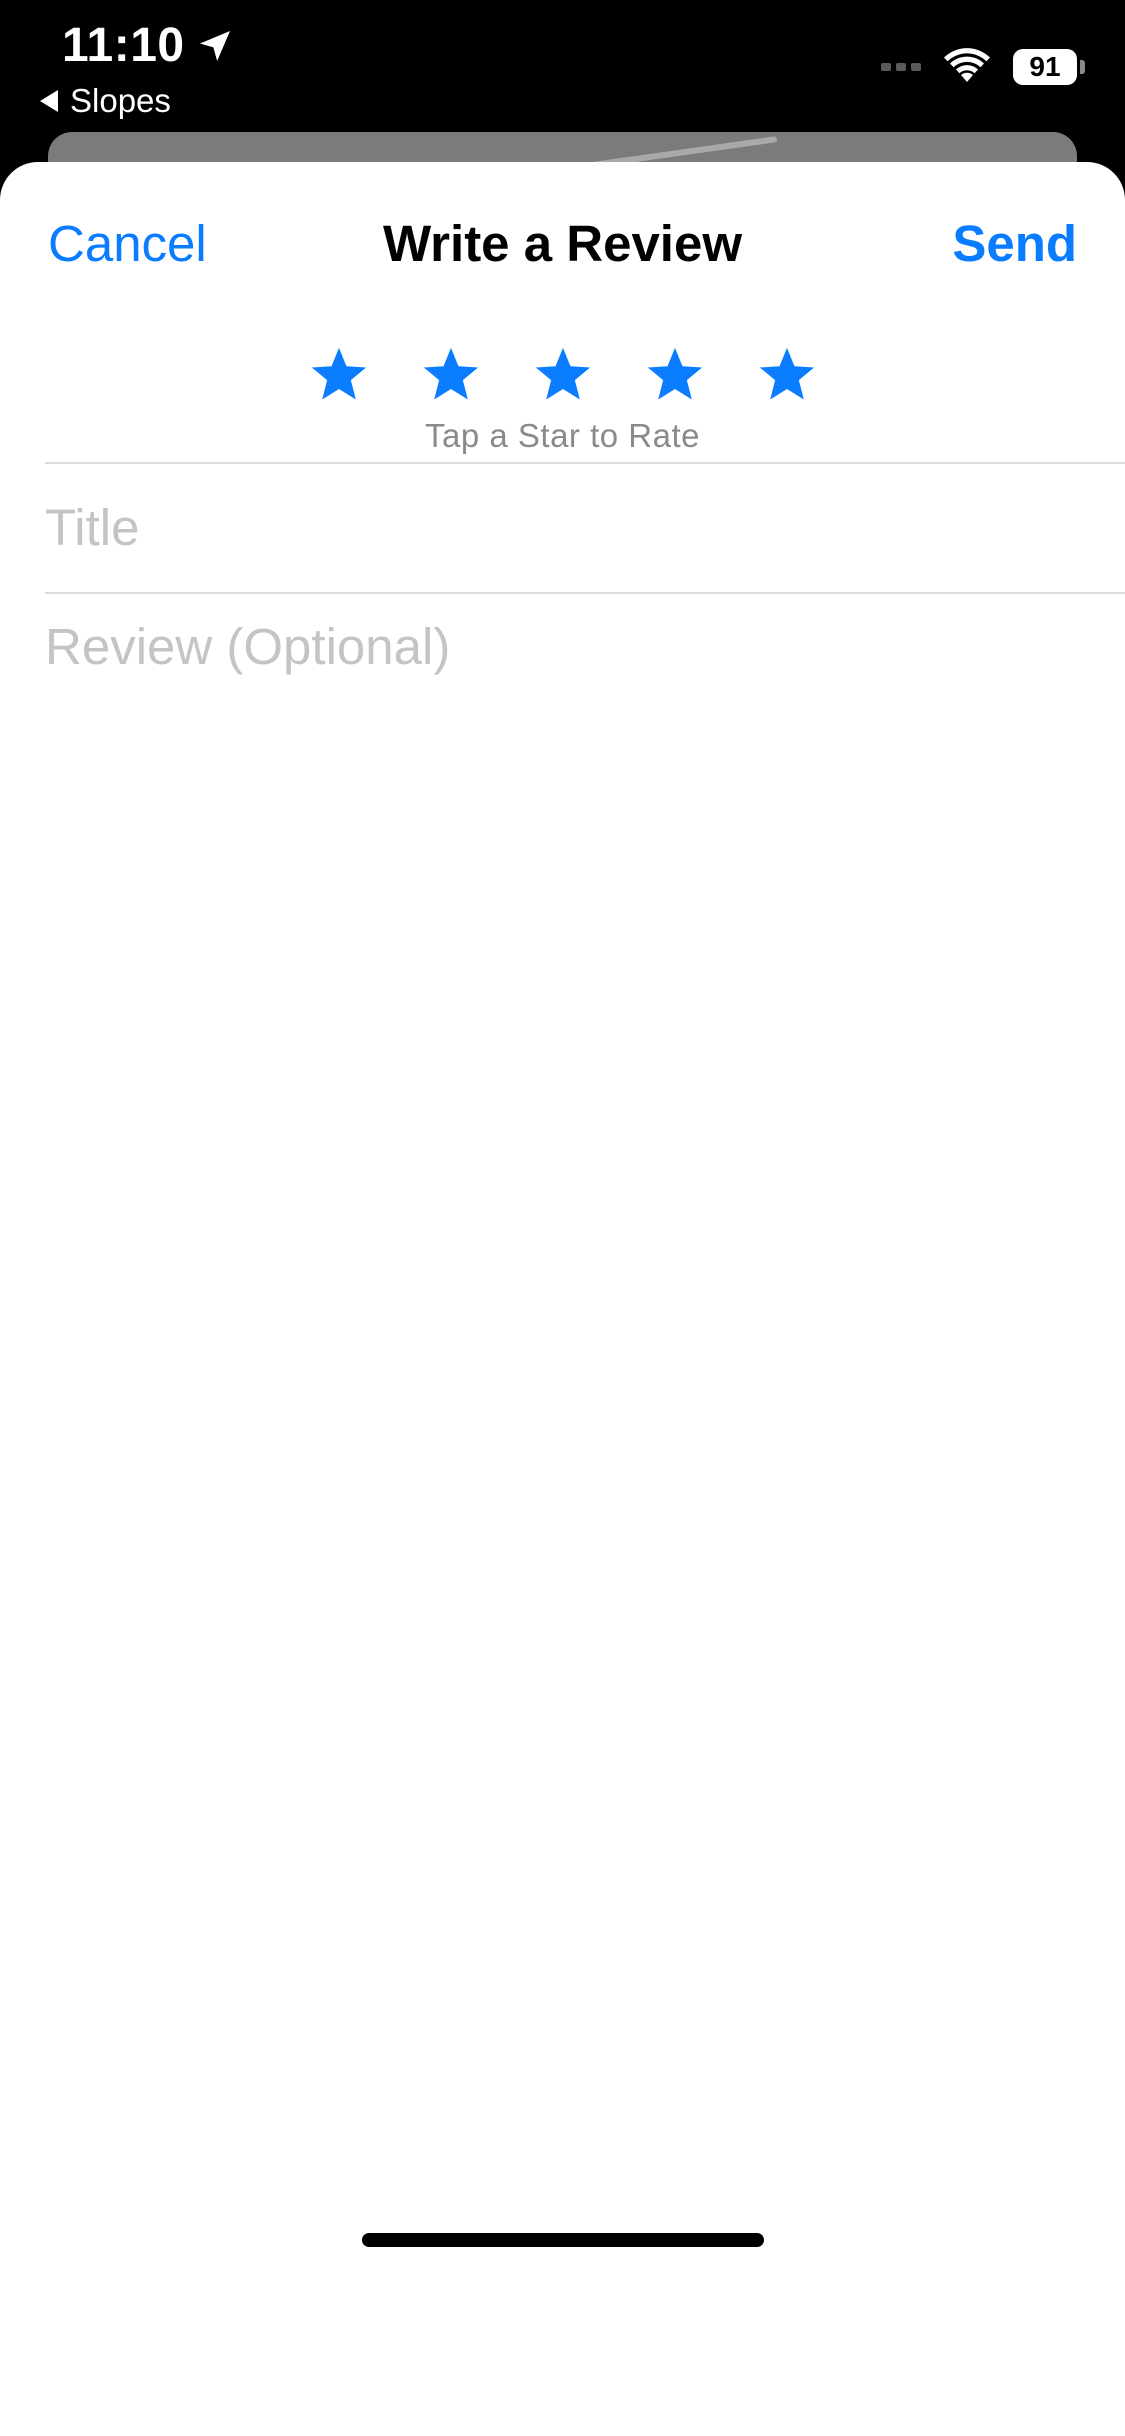  What do you see at coordinates (1014, 243) in the screenshot?
I see `send-button: Send` at bounding box center [1014, 243].